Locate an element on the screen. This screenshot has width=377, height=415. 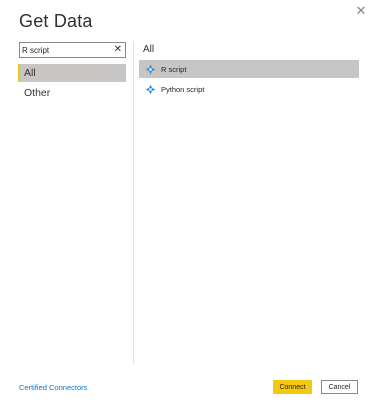
certified-connectors-link: Certified Connectors is located at coordinates (53, 387).